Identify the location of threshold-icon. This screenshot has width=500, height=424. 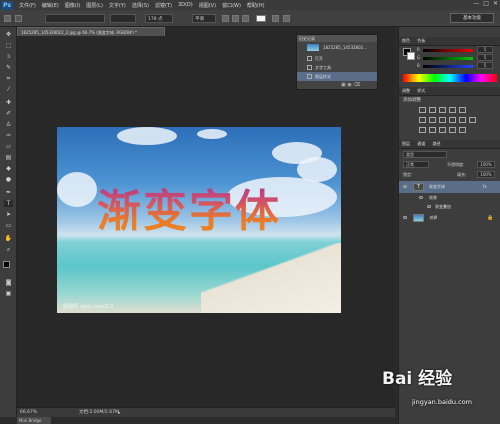
(442, 130).